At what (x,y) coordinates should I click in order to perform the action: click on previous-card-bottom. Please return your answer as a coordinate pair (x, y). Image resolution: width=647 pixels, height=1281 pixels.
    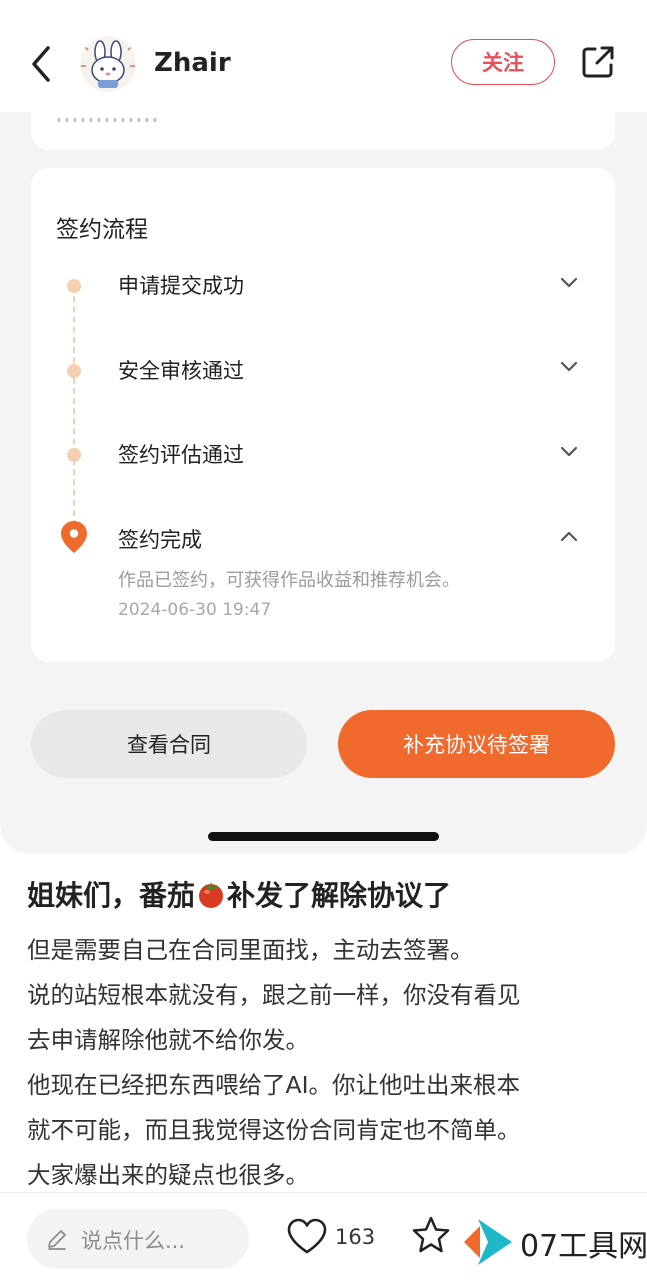
    Looking at the image, I should click on (323, 131).